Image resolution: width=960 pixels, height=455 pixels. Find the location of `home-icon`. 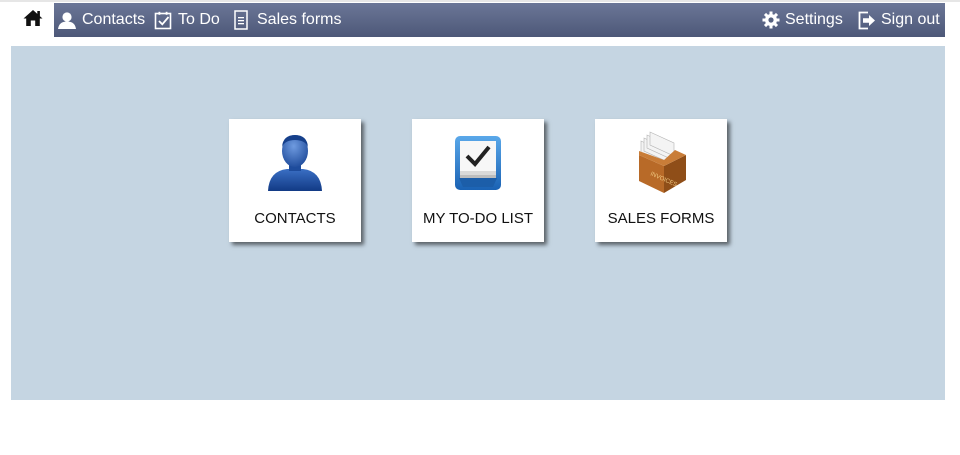

home-icon is located at coordinates (33, 20).